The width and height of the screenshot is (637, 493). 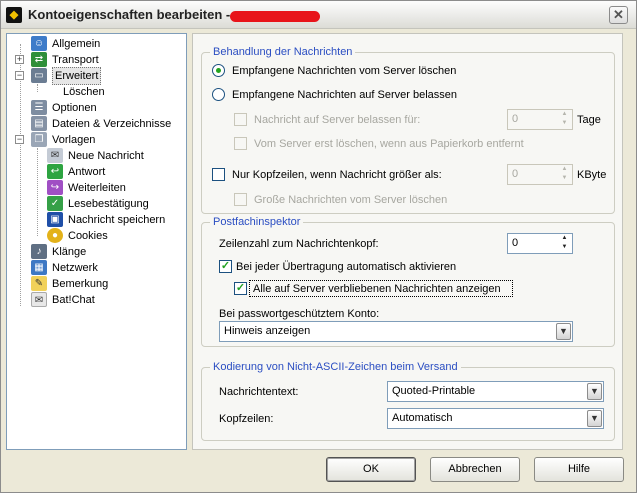 What do you see at coordinates (540, 243) in the screenshot?
I see `header-lines-stepper: 0 ▲ ▼` at bounding box center [540, 243].